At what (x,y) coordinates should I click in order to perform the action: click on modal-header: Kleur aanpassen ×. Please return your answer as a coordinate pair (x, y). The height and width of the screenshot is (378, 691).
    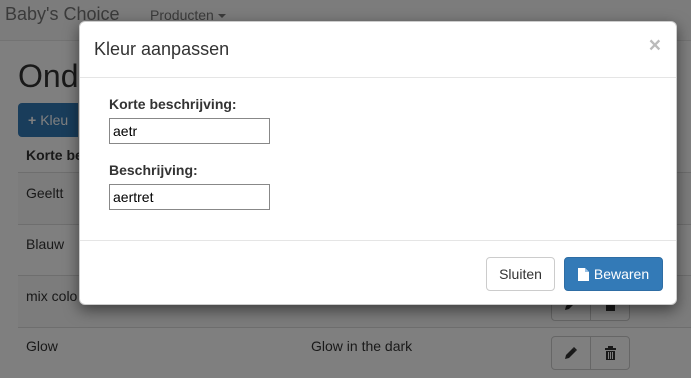
    Looking at the image, I should click on (378, 50).